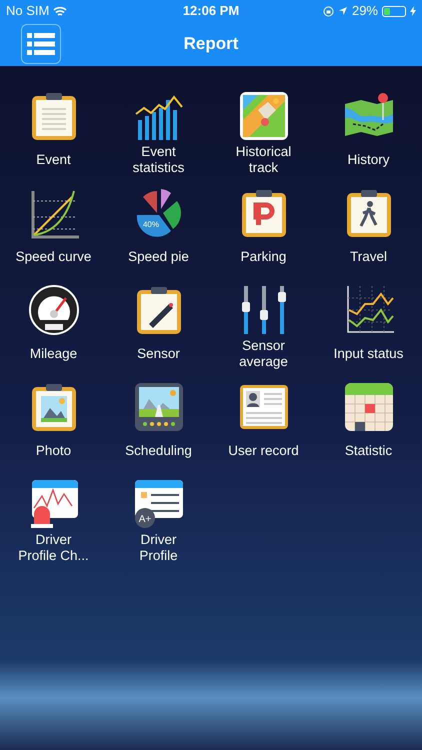  I want to click on report-tile: Parking, so click(263, 233).